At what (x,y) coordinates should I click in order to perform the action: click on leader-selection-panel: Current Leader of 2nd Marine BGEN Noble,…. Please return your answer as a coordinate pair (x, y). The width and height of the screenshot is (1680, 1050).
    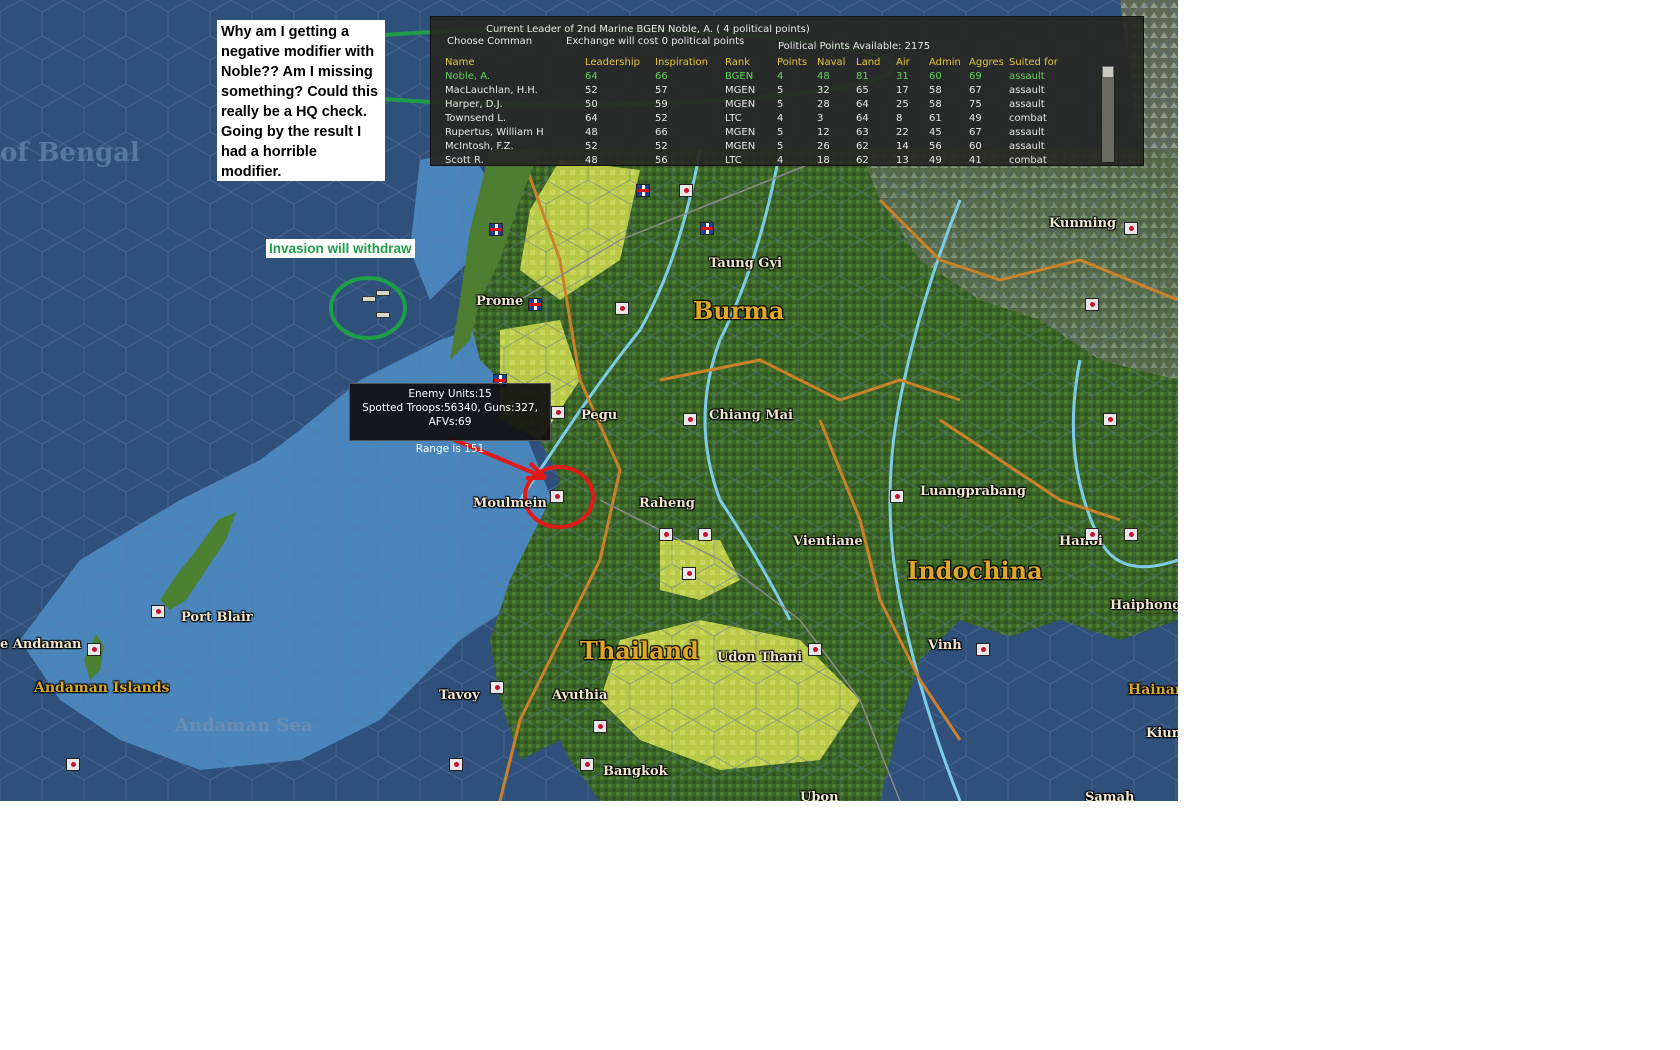
    Looking at the image, I should click on (787, 91).